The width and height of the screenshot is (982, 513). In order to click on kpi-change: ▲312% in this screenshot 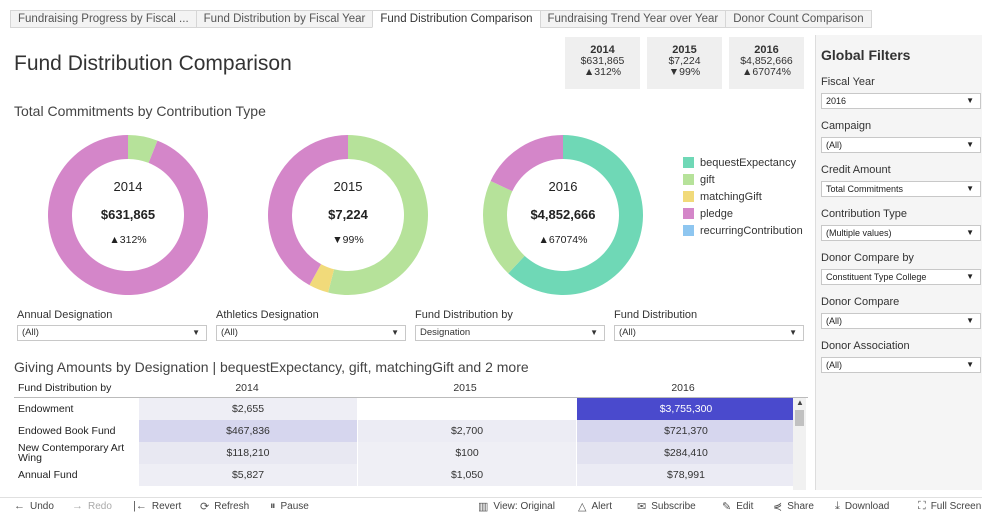, I will do `click(602, 72)`.